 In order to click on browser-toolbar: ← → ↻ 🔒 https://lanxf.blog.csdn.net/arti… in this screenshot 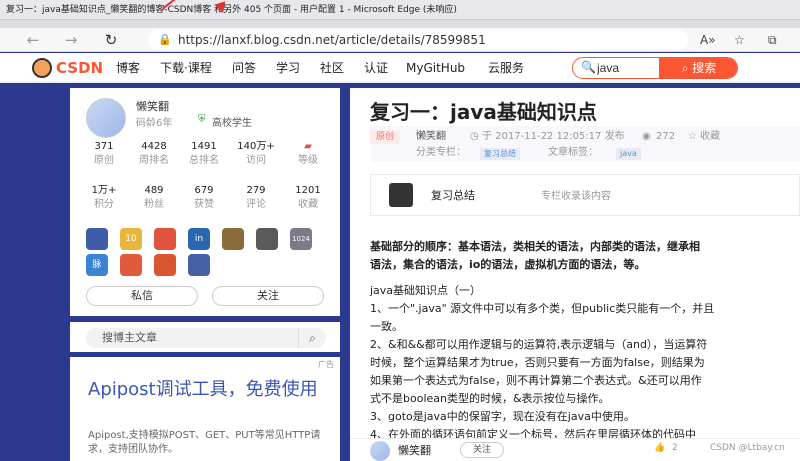, I will do `click(400, 40)`.